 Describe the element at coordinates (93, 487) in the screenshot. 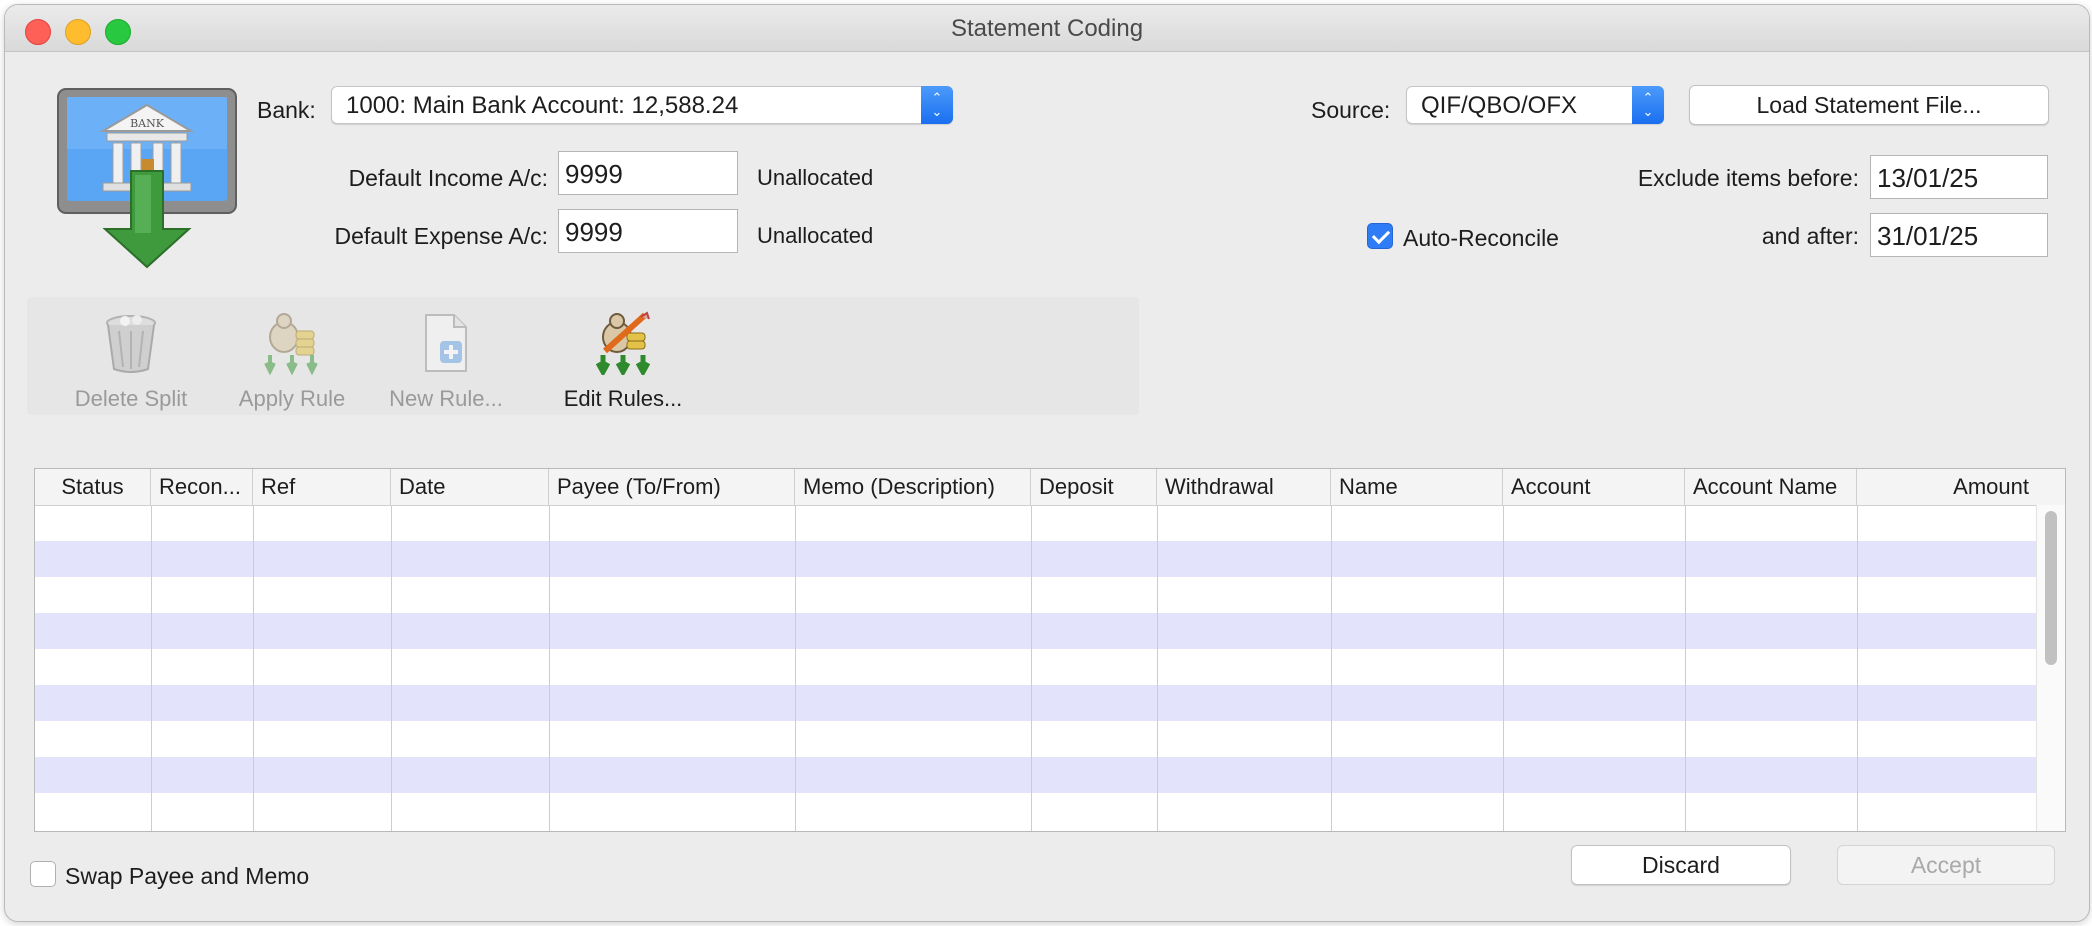

I see `column-header-status: Status` at that location.